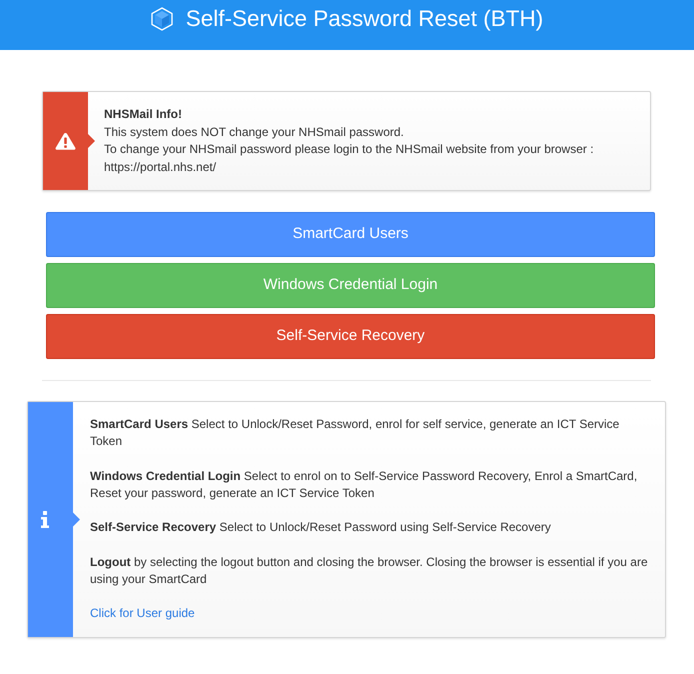  I want to click on alert-text: This system does NOT change your NHSmail password., so click(254, 132).